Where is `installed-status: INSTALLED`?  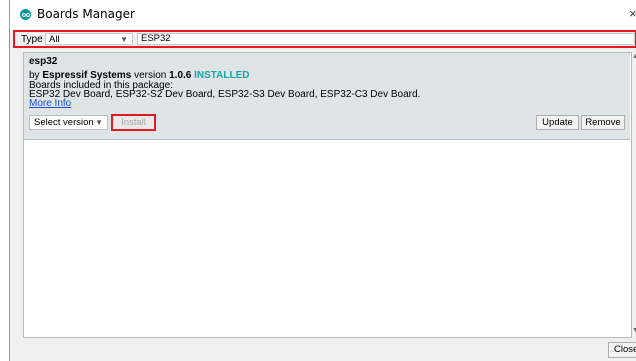 installed-status: INSTALLED is located at coordinates (222, 75).